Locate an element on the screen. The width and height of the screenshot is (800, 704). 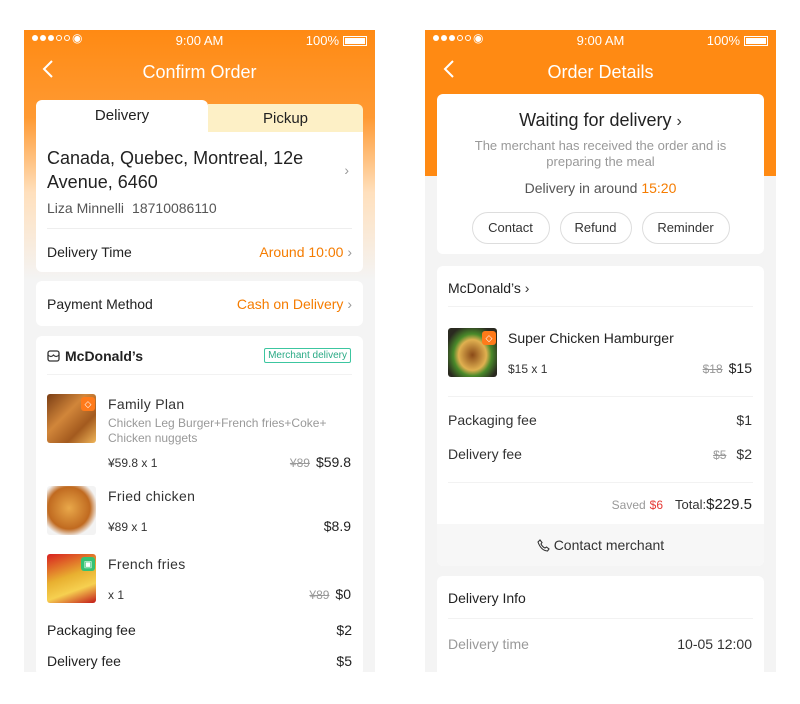
item-price: ¥89 $59.8 is located at coordinates (320, 462).